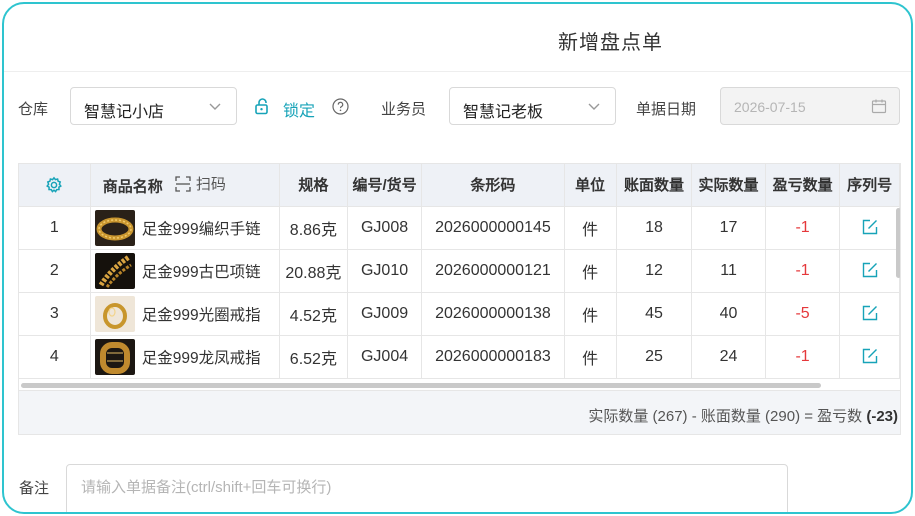 This screenshot has height=516, width=915. What do you see at coordinates (313, 357) in the screenshot?
I see `spec-cell: 6.52克` at bounding box center [313, 357].